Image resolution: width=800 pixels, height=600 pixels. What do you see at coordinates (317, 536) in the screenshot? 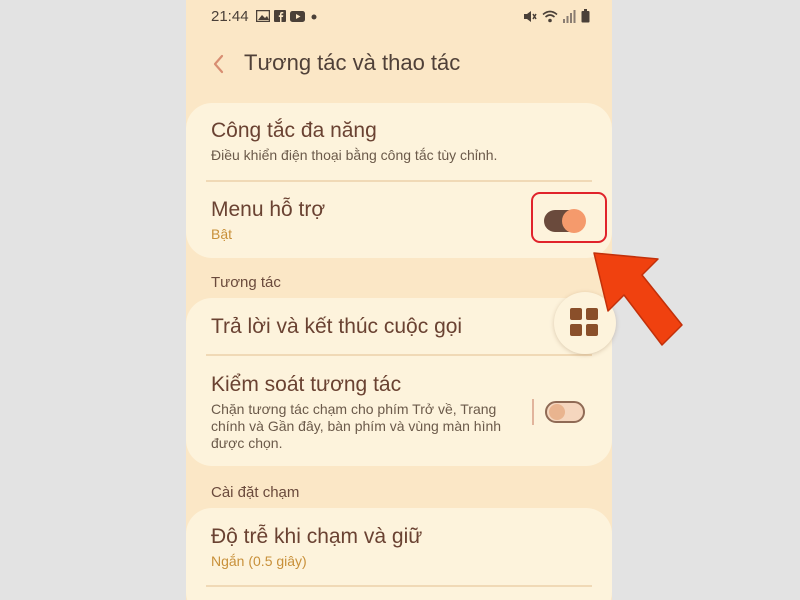
I see `item-title: Độ trễ khi chạm và giữ` at bounding box center [317, 536].